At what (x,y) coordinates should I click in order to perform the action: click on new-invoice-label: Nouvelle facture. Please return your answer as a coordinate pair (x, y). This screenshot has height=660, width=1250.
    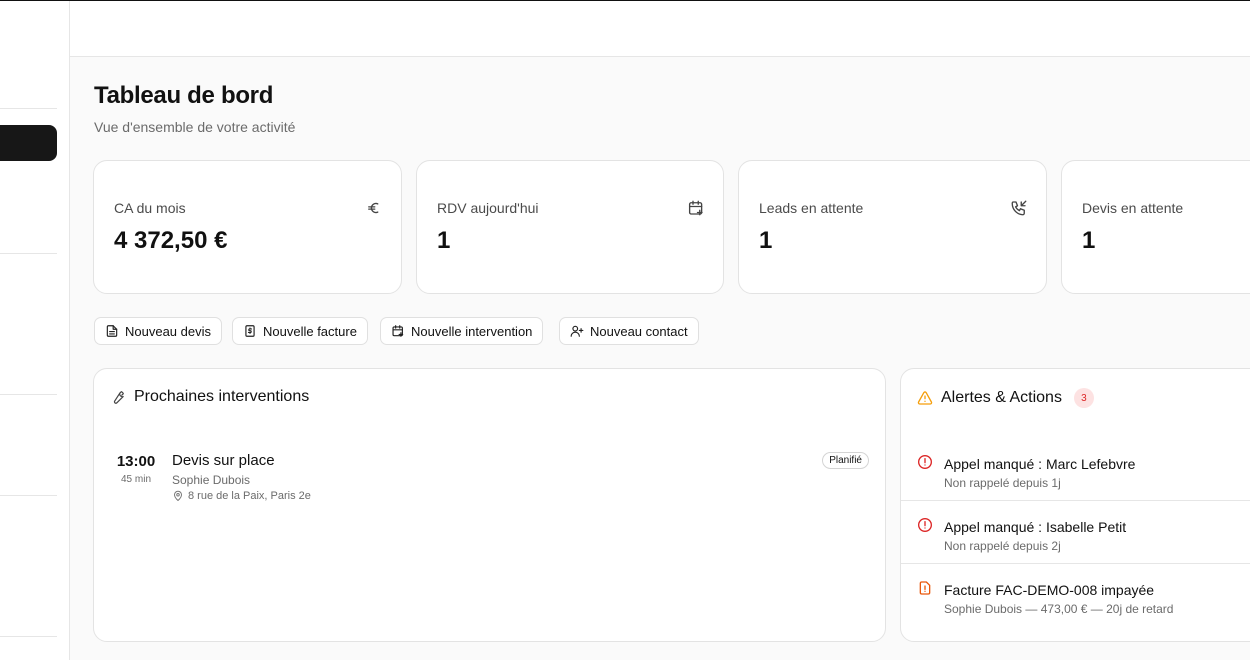
    Looking at the image, I should click on (310, 331).